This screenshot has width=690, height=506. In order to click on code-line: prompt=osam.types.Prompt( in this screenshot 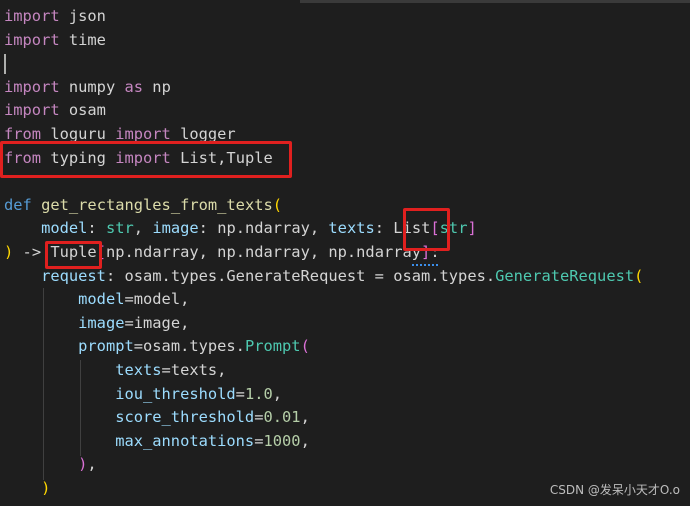, I will do `click(157, 346)`.